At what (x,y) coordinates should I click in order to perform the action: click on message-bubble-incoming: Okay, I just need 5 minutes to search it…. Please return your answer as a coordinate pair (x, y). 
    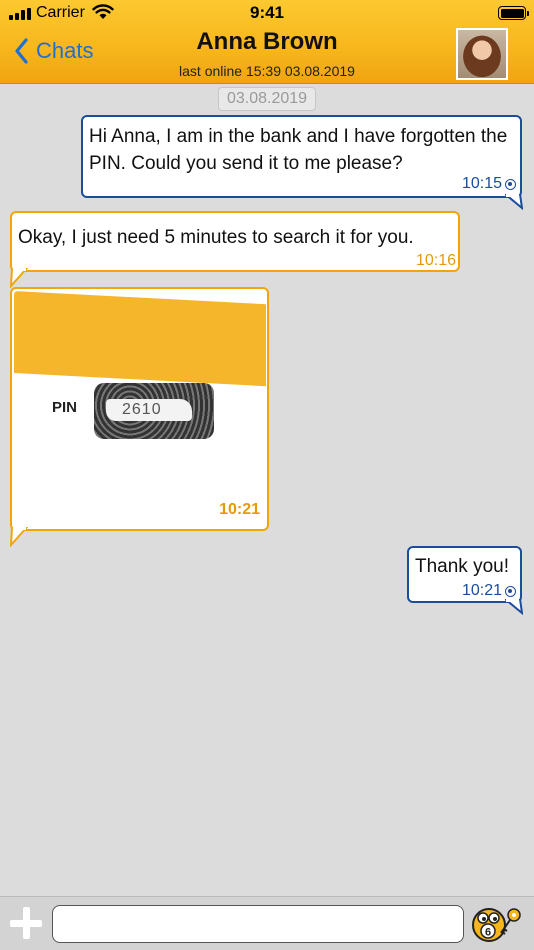
    Looking at the image, I should click on (235, 241).